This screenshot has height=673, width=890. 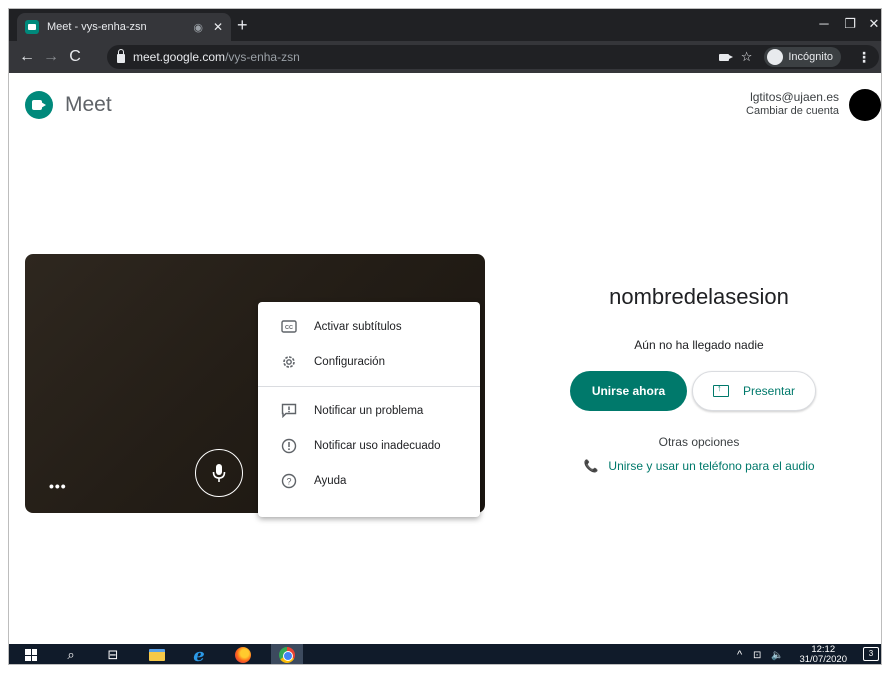 What do you see at coordinates (179, 57) in the screenshot?
I see `url-host: meet.google.com` at bounding box center [179, 57].